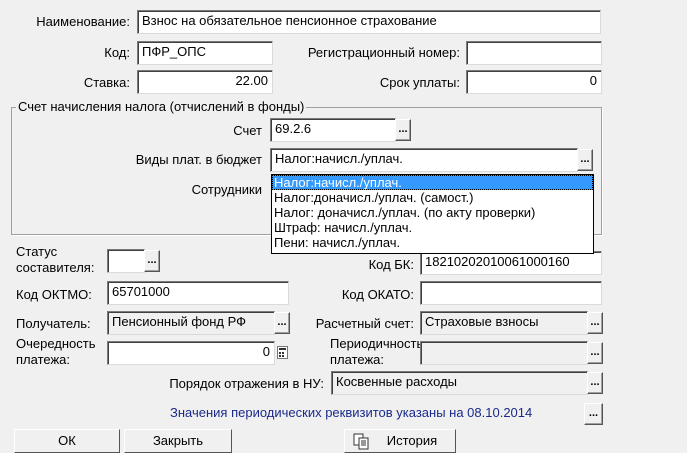 The image size is (687, 453). What do you see at coordinates (432, 182) in the screenshot?
I see `dropdown-option: Налог:начисл./уплач.` at bounding box center [432, 182].